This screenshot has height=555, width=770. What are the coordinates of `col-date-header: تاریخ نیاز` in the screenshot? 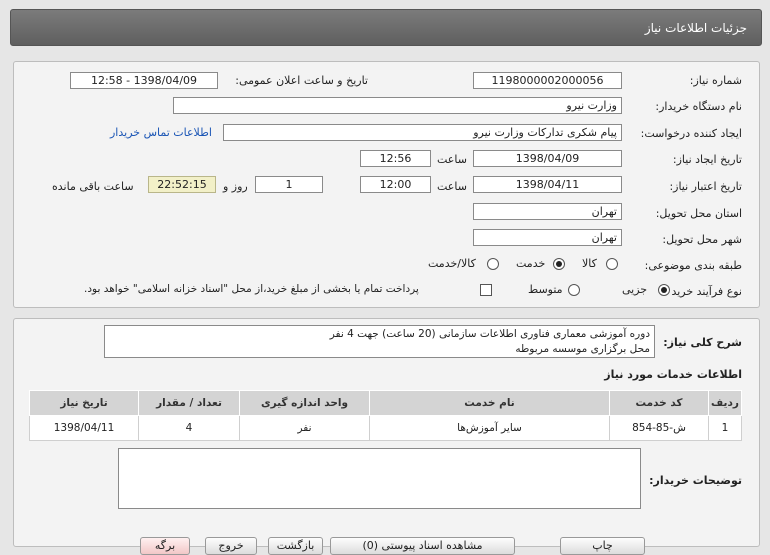 It's located at (84, 403).